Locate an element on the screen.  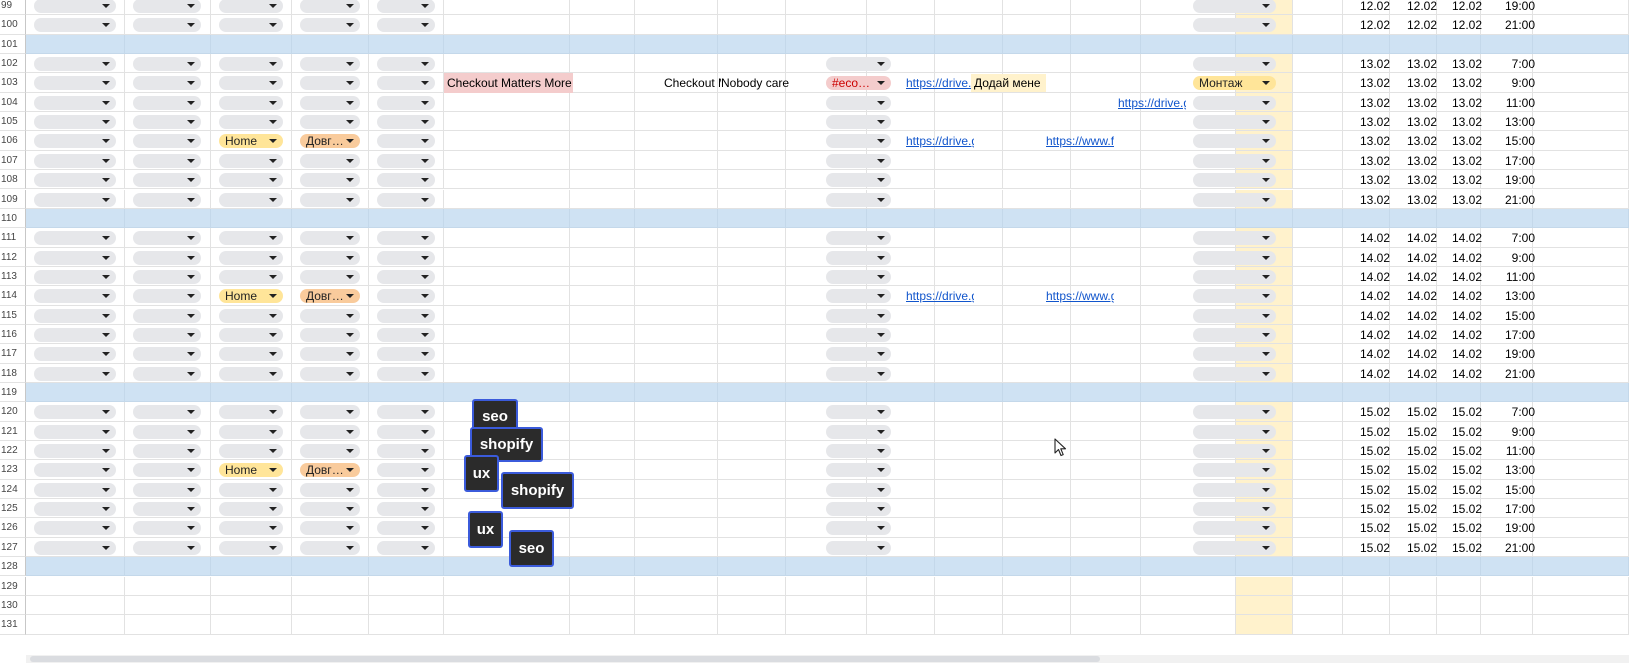
row-number: 117 is located at coordinates (13, 354).